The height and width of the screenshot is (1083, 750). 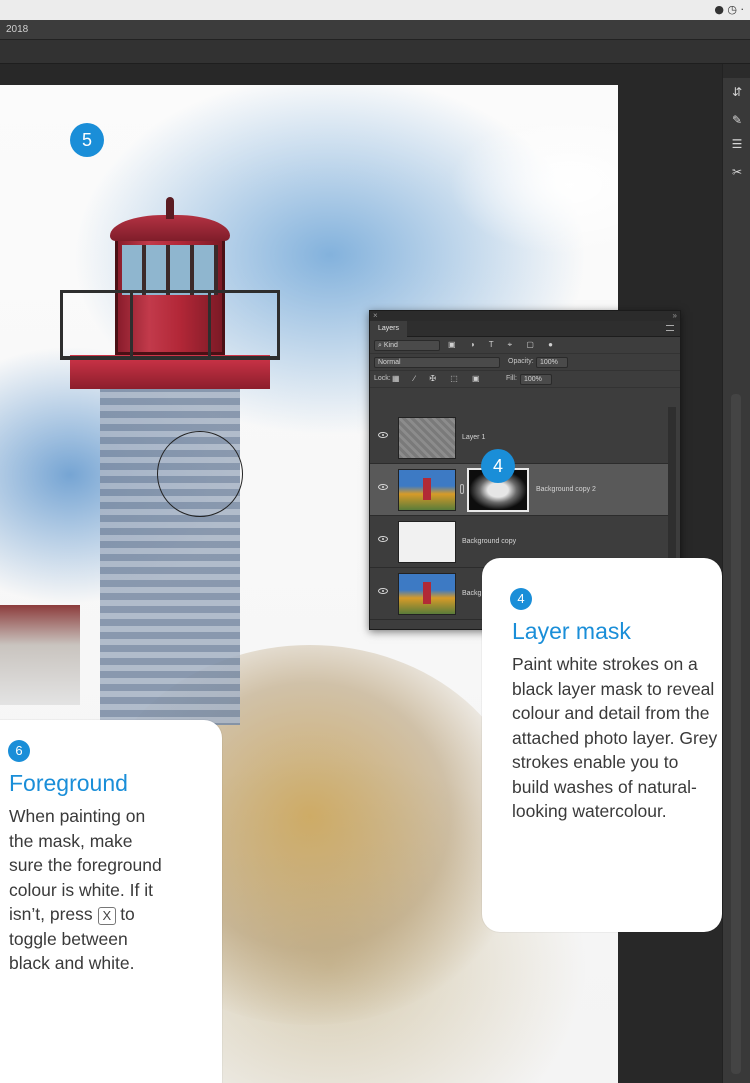 I want to click on tab-layers: Layers, so click(x=389, y=329).